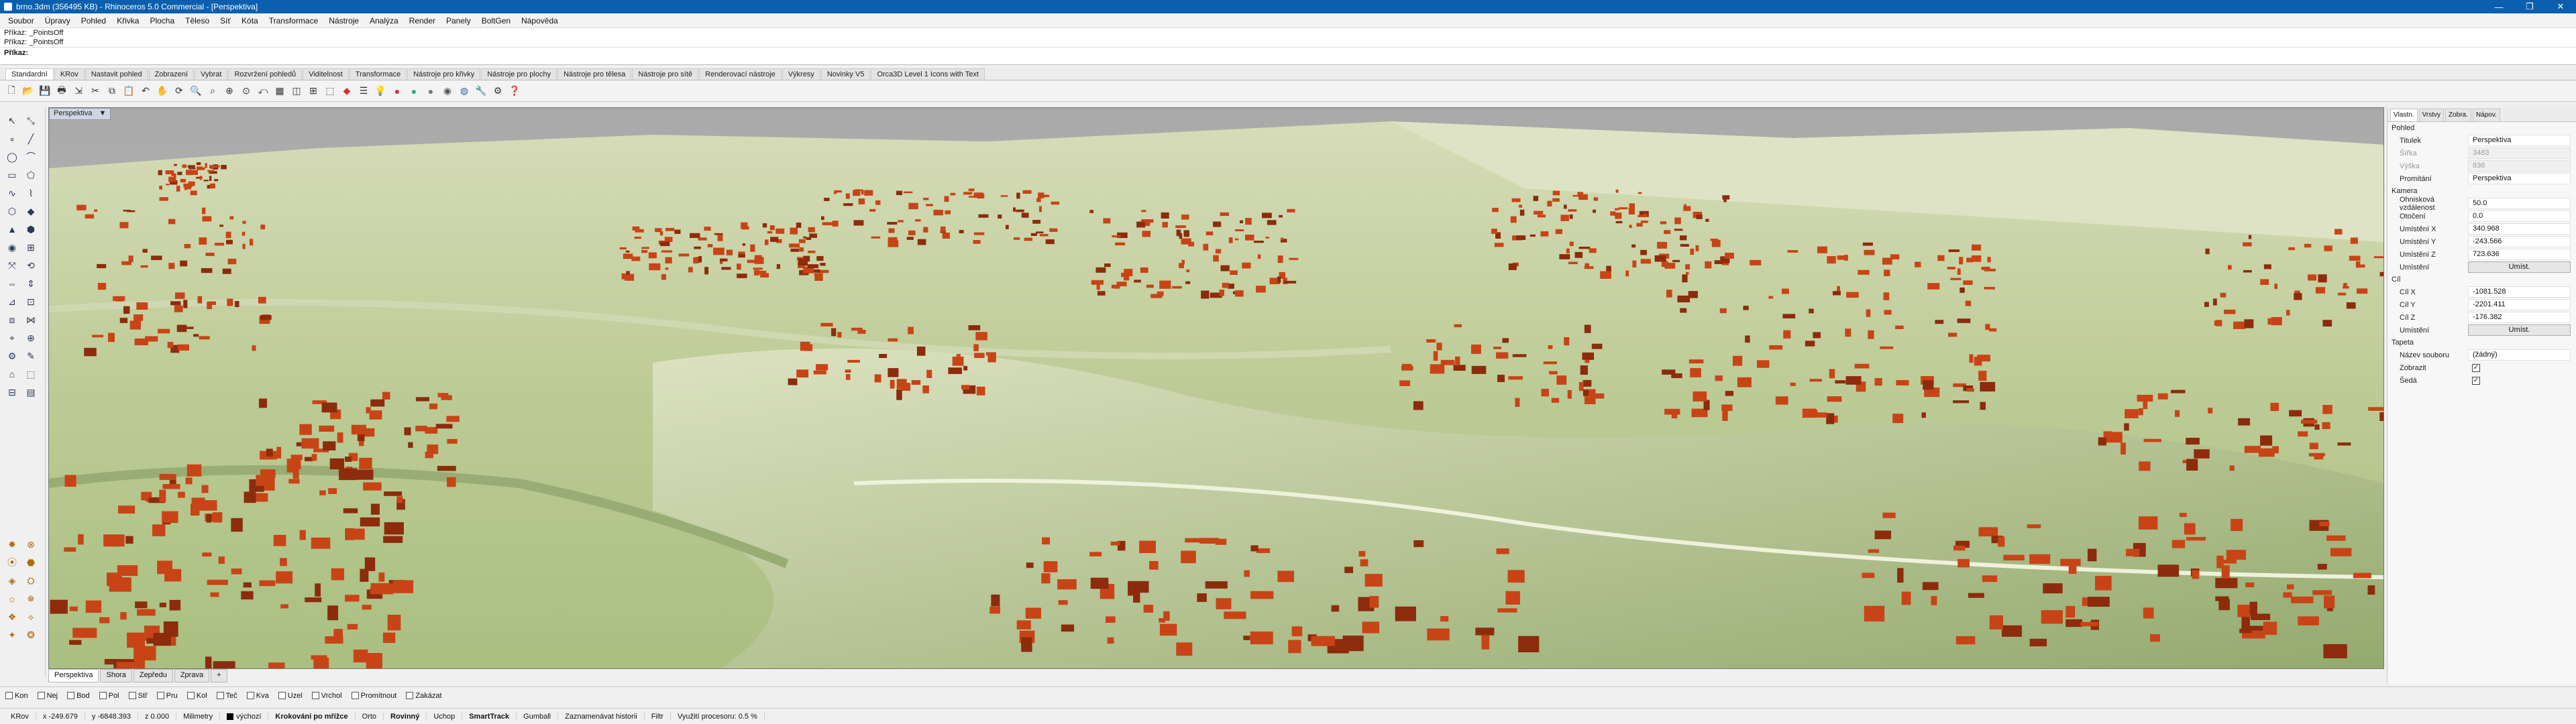 The width and height of the screenshot is (2576, 724). What do you see at coordinates (12, 580) in the screenshot?
I see `render-tool-icon: ◈` at bounding box center [12, 580].